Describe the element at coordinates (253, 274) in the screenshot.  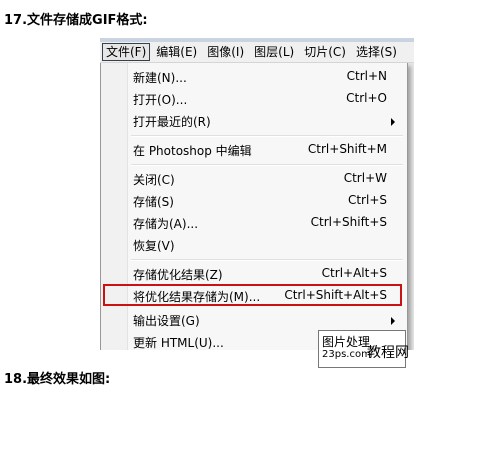
I see `menu-item-save-optimized: 存储优化结果(Z) Ctrl+Alt+S` at that location.